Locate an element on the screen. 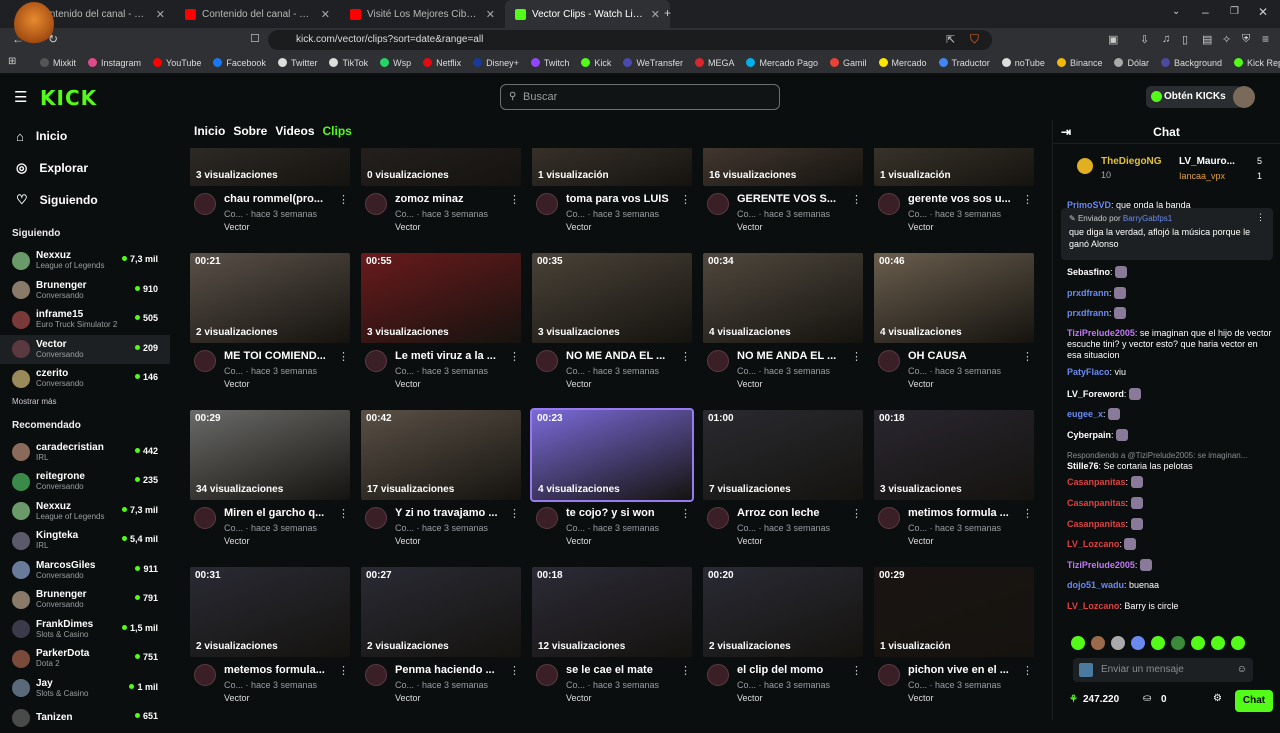  bookmark-item: Twitter is located at coordinates (298, 63).